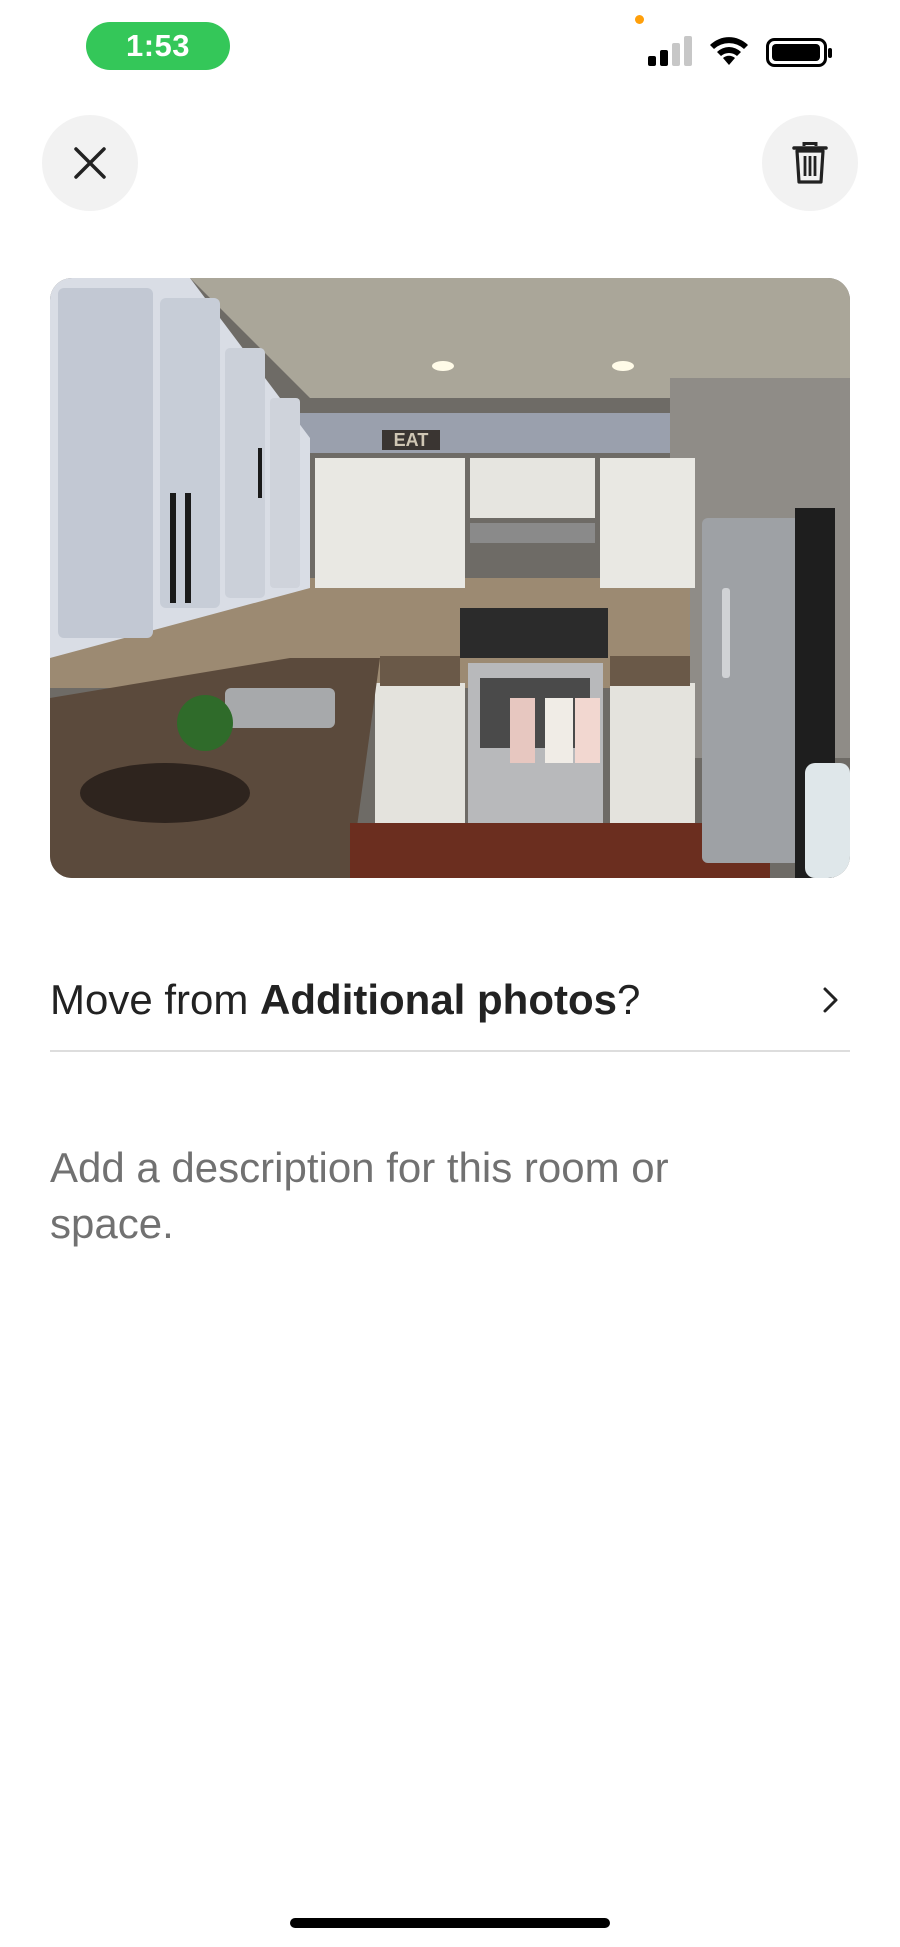 The height and width of the screenshot is (1947, 900). Describe the element at coordinates (438, 999) in the screenshot. I see `move-category-name: Additional photos` at that location.